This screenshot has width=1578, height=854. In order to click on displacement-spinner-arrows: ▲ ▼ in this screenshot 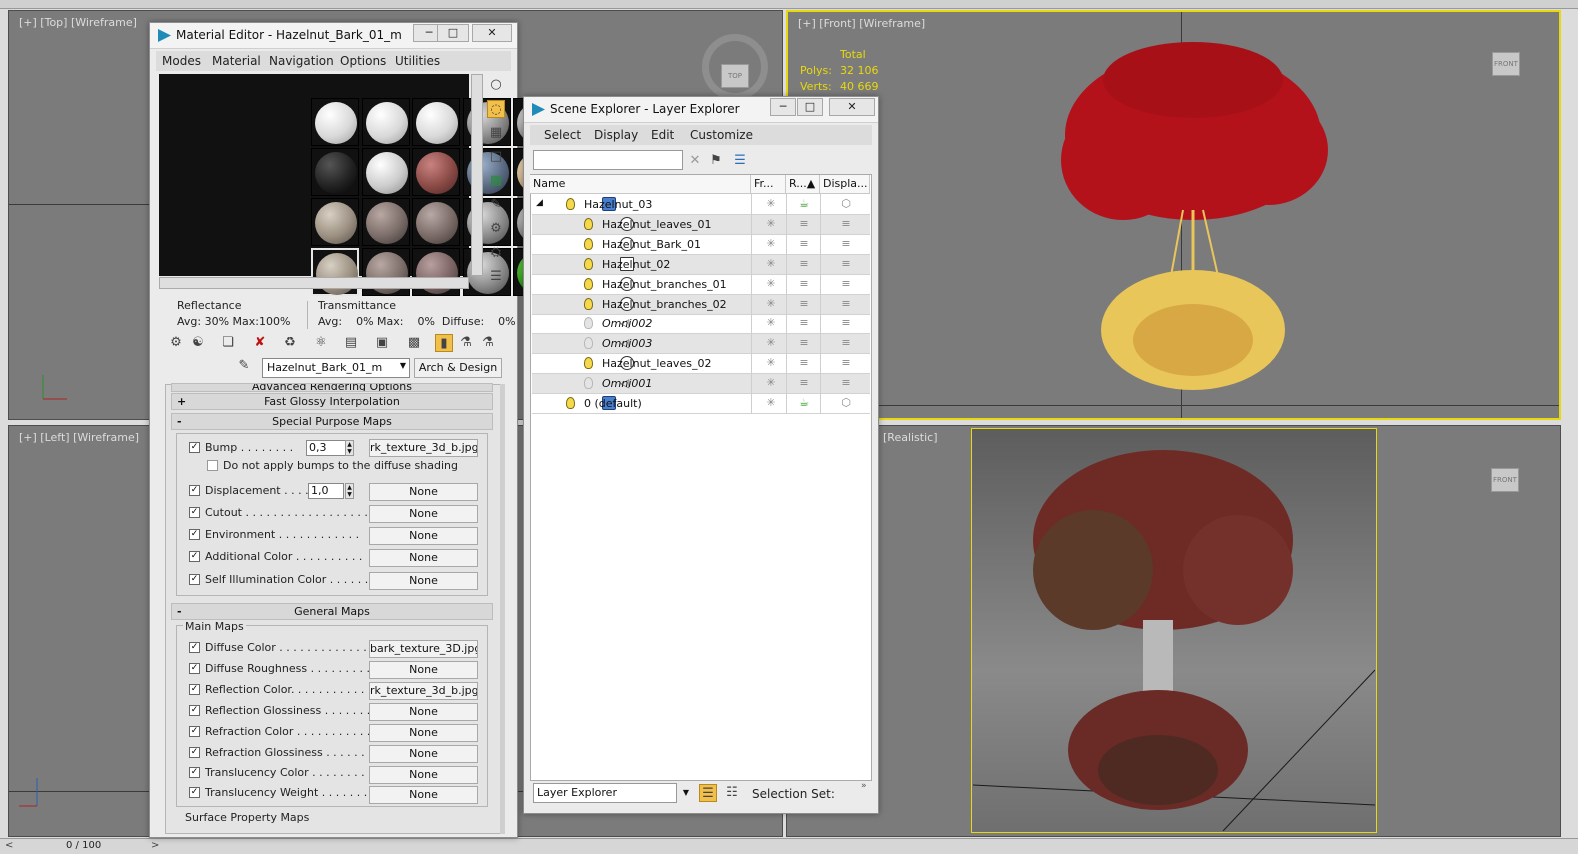, I will do `click(349, 491)`.